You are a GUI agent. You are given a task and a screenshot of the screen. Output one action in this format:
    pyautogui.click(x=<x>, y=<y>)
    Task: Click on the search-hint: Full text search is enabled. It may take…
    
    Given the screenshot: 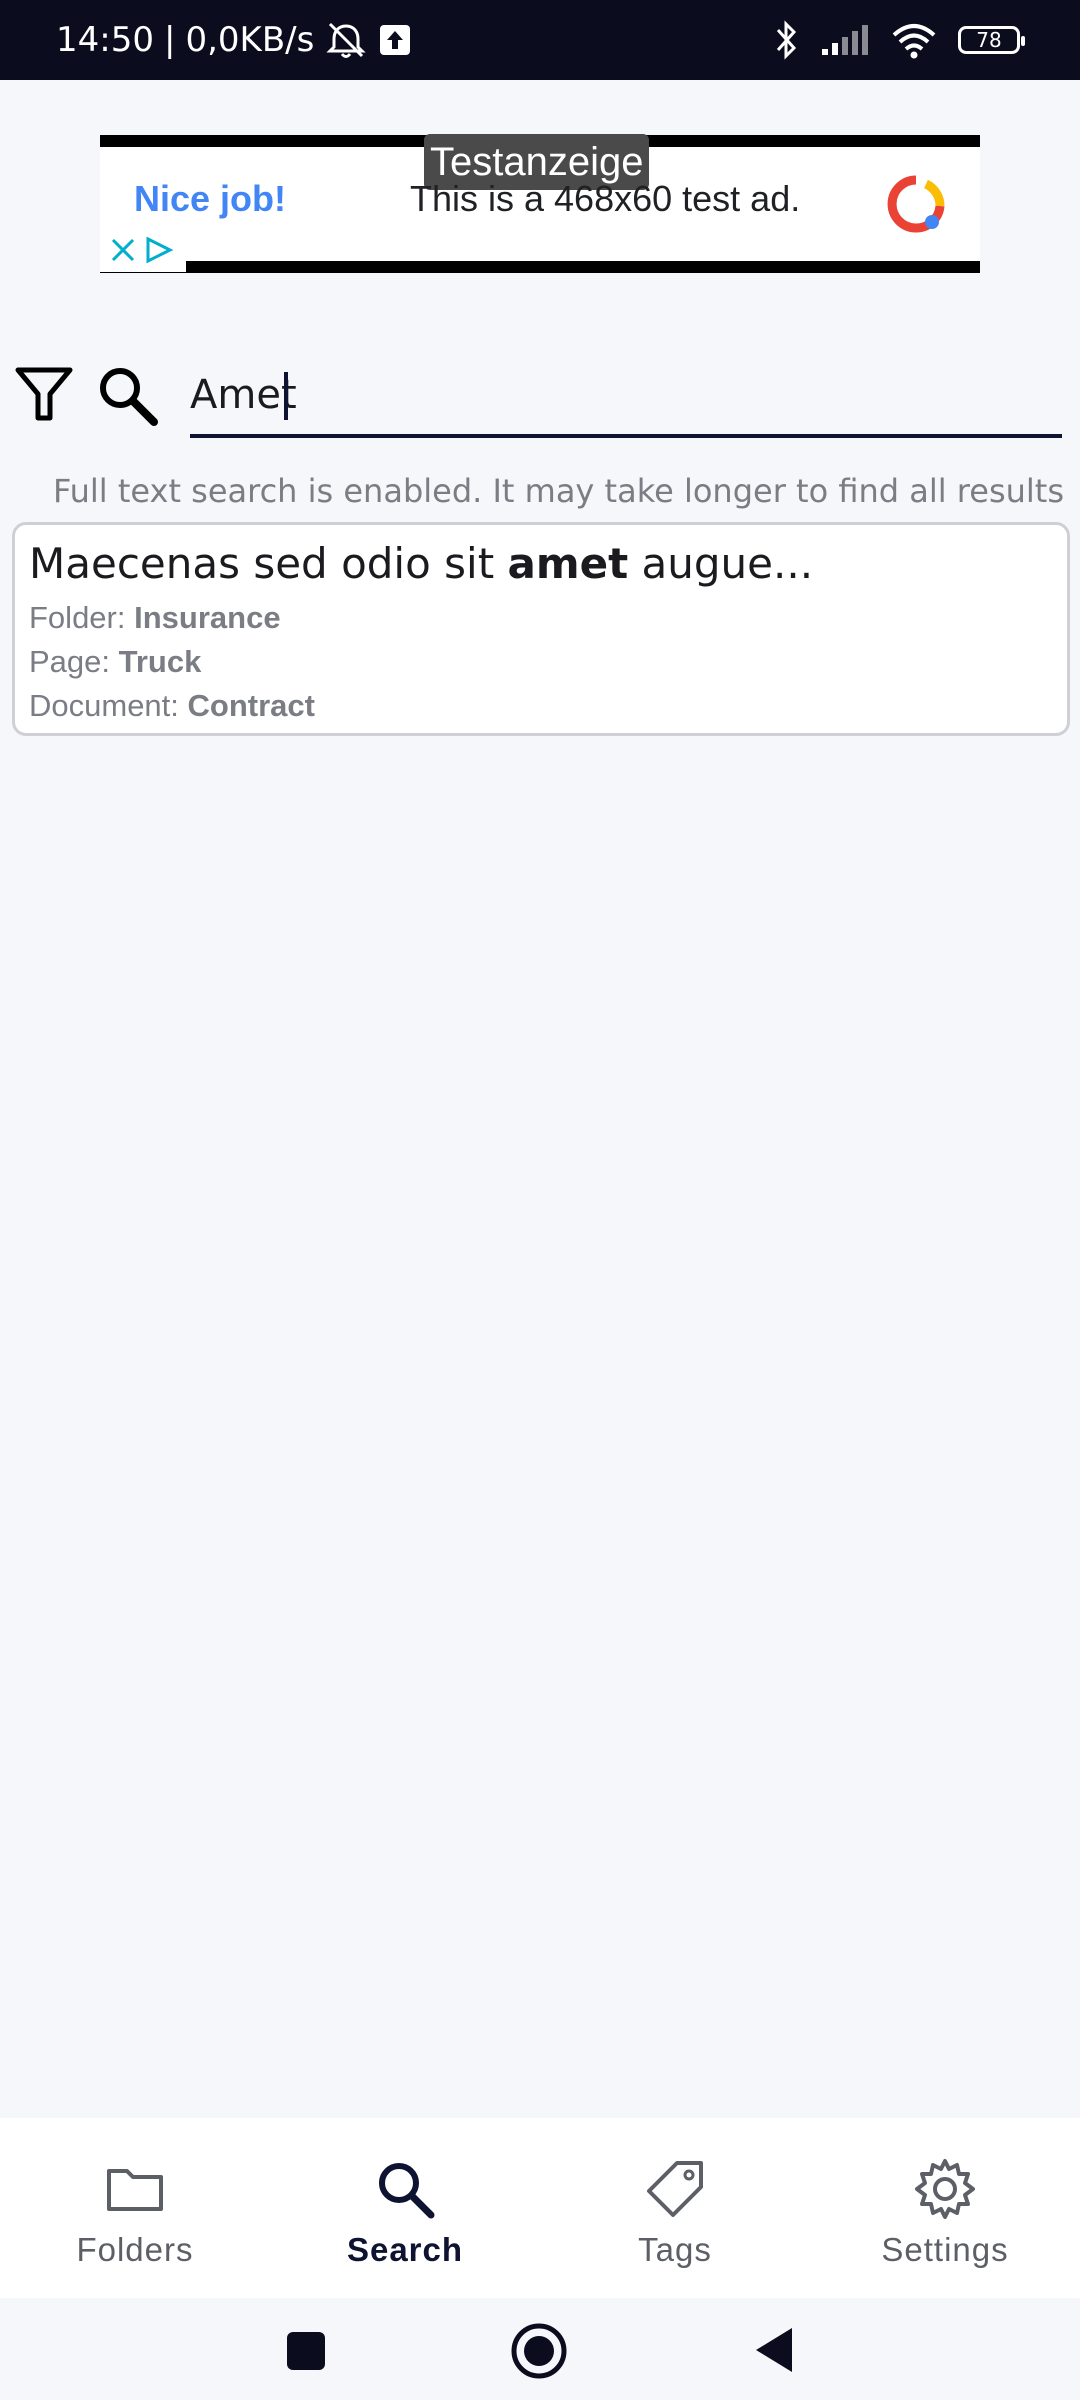 What is the action you would take?
    pyautogui.click(x=558, y=491)
    